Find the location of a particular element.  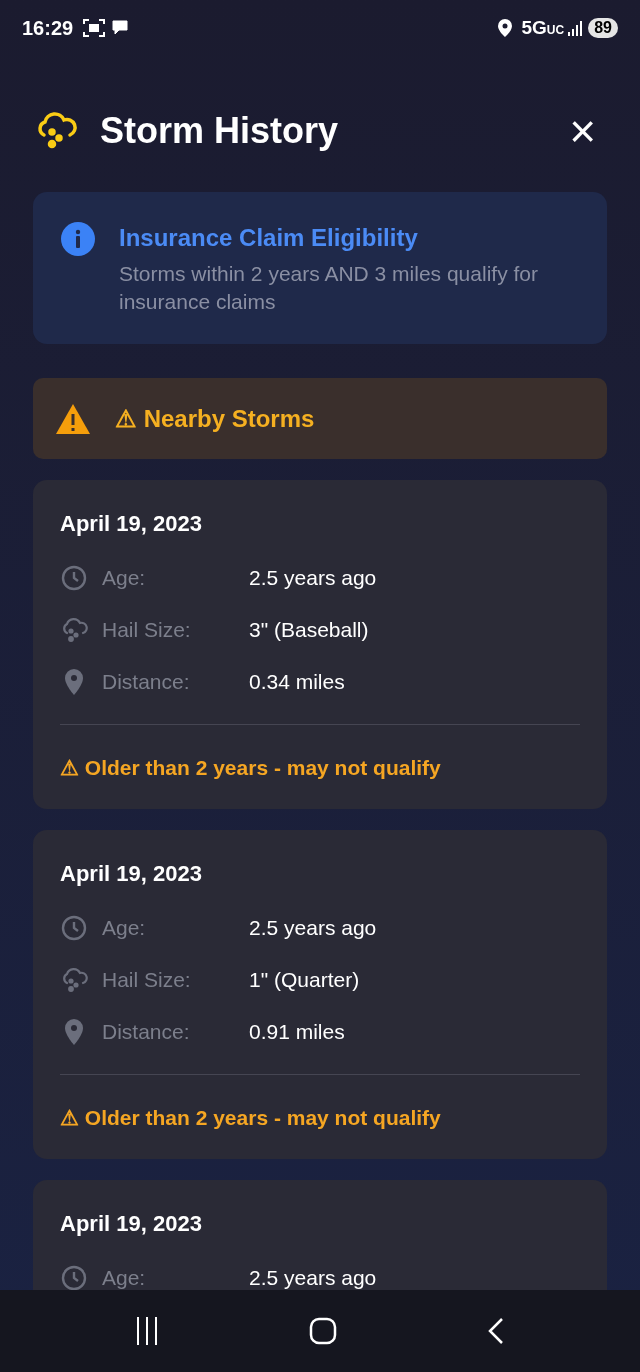

screenshot-icon is located at coordinates (94, 28).